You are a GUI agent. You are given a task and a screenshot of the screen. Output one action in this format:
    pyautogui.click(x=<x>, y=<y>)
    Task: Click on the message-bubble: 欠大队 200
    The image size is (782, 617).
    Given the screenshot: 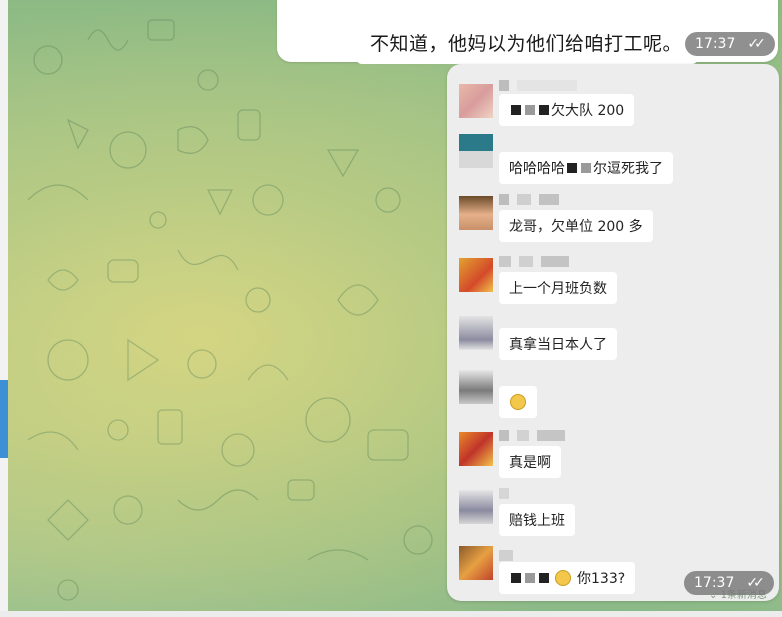 What is the action you would take?
    pyautogui.click(x=567, y=110)
    